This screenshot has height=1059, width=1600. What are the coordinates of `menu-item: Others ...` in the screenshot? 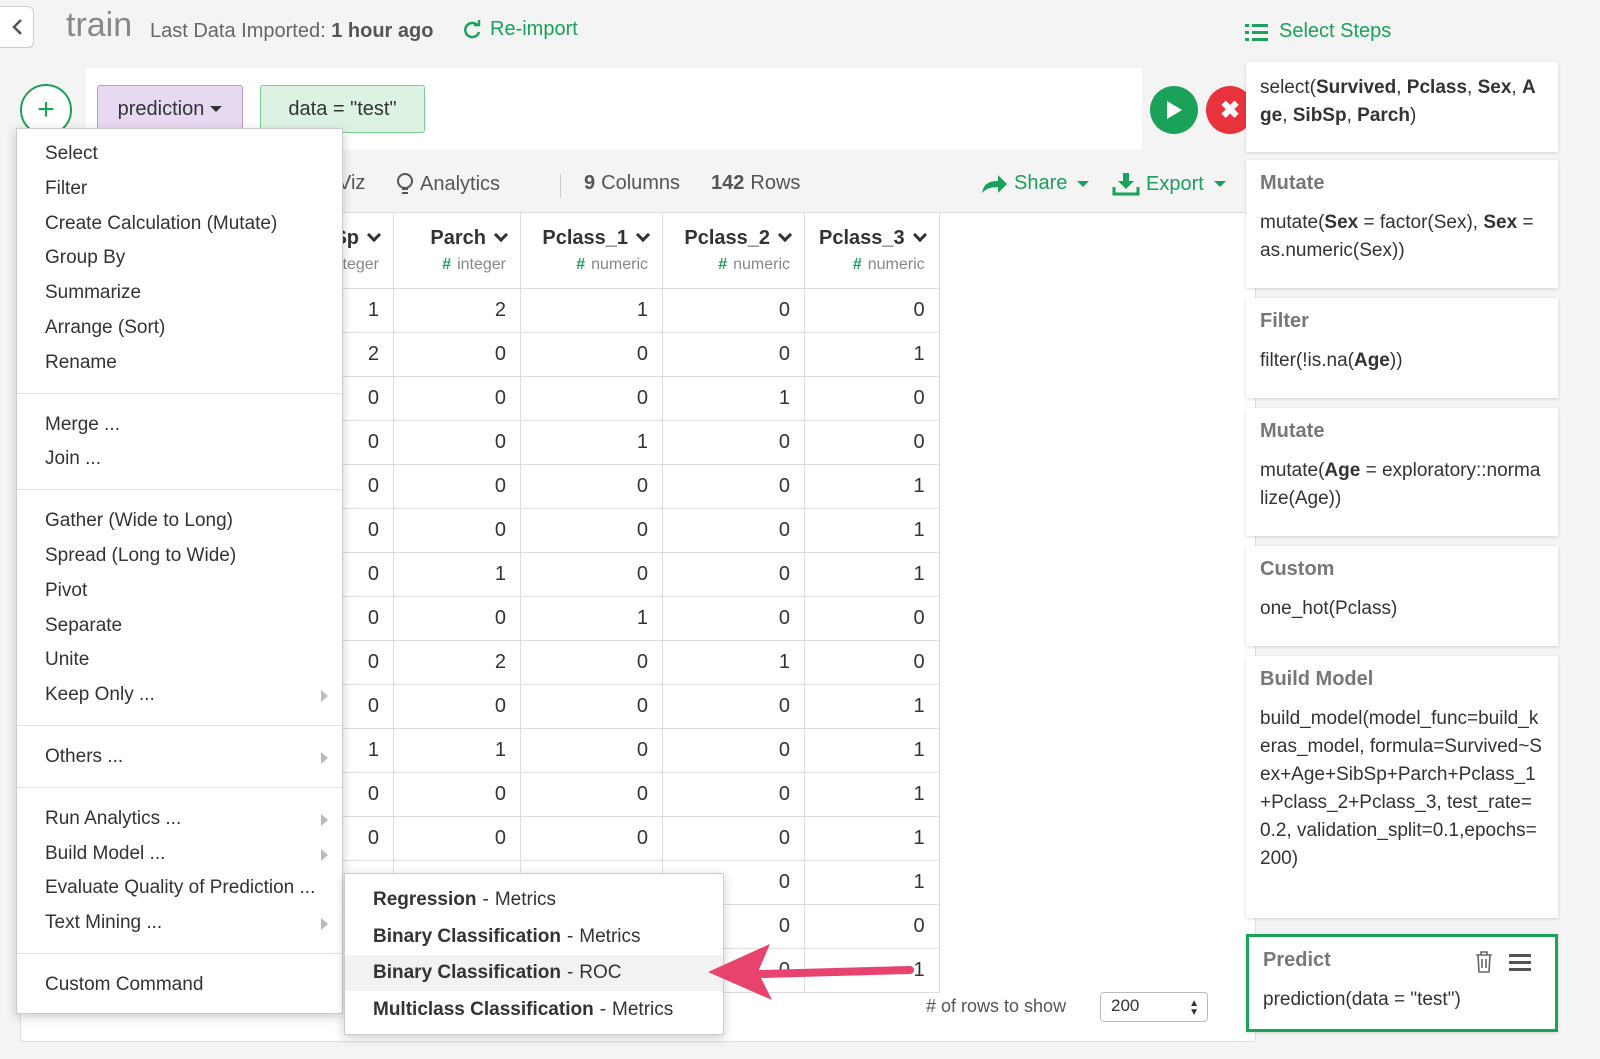 It's located at (84, 757).